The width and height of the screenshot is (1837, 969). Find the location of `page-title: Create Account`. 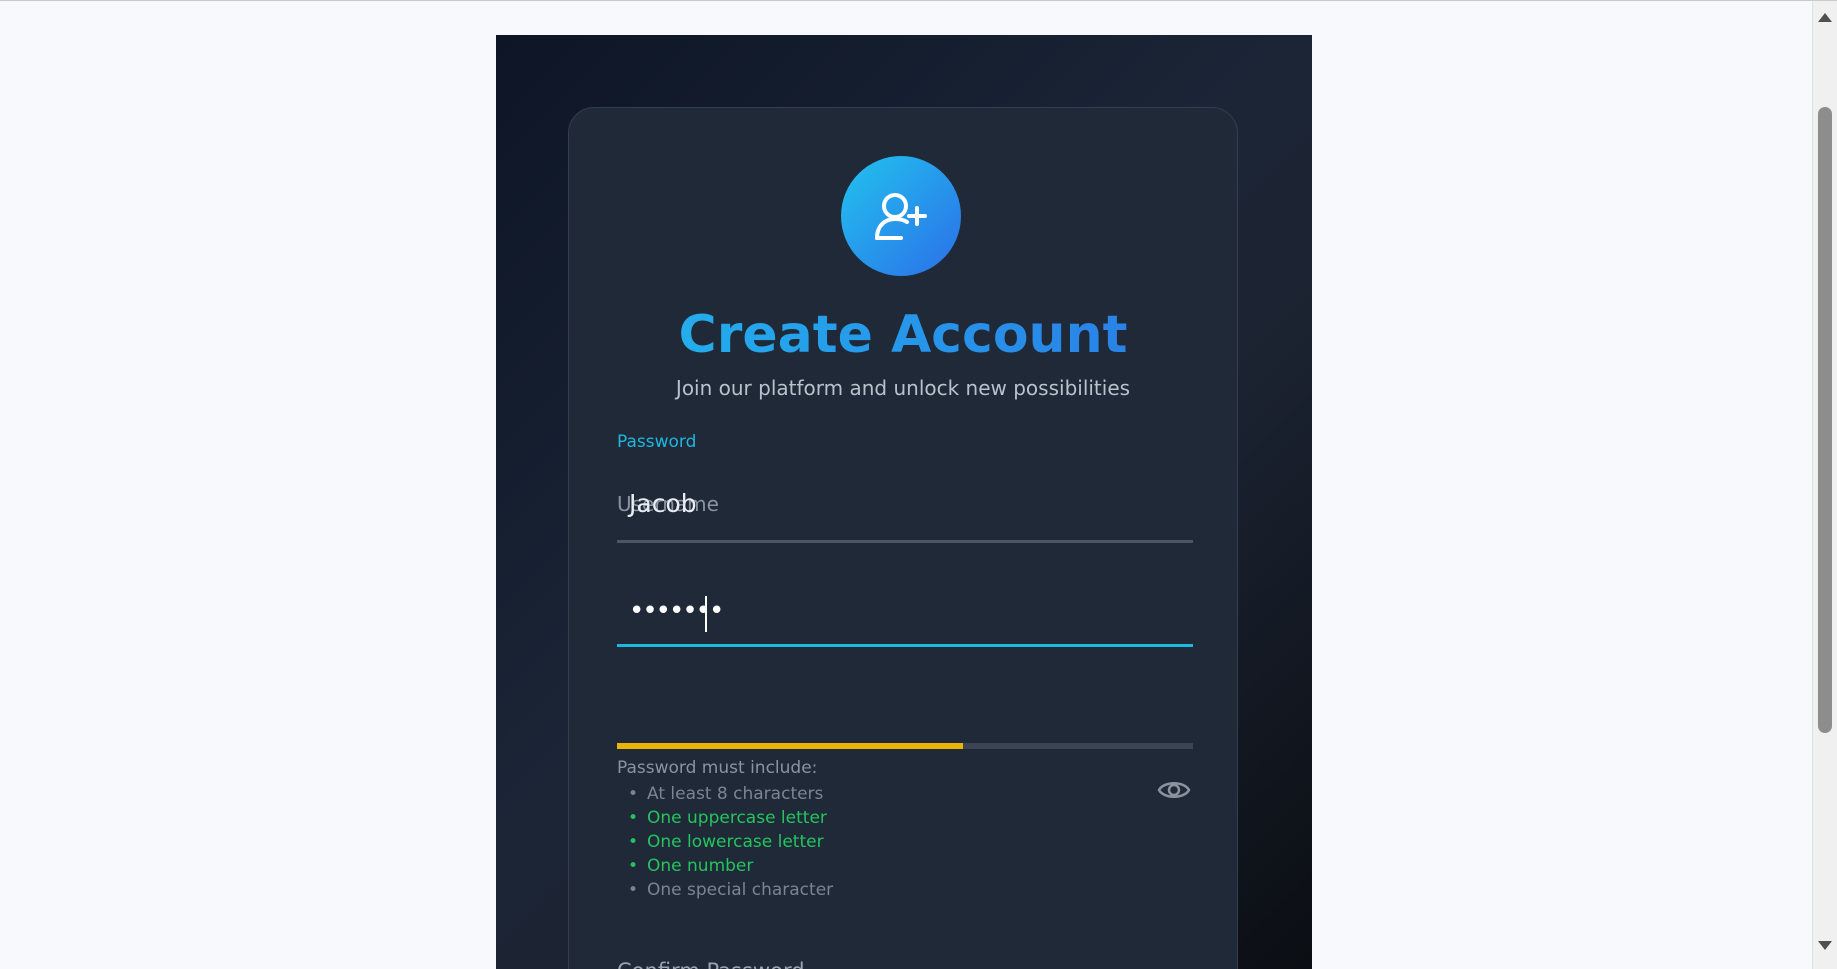

page-title: Create Account is located at coordinates (903, 335).